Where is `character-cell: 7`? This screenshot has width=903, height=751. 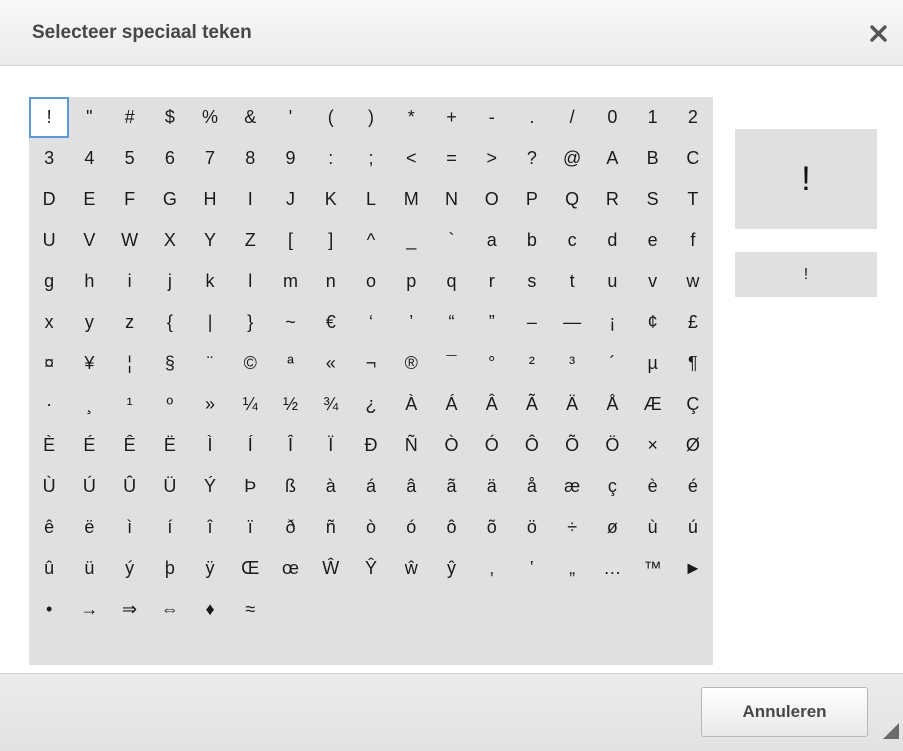 character-cell: 7 is located at coordinates (210, 158).